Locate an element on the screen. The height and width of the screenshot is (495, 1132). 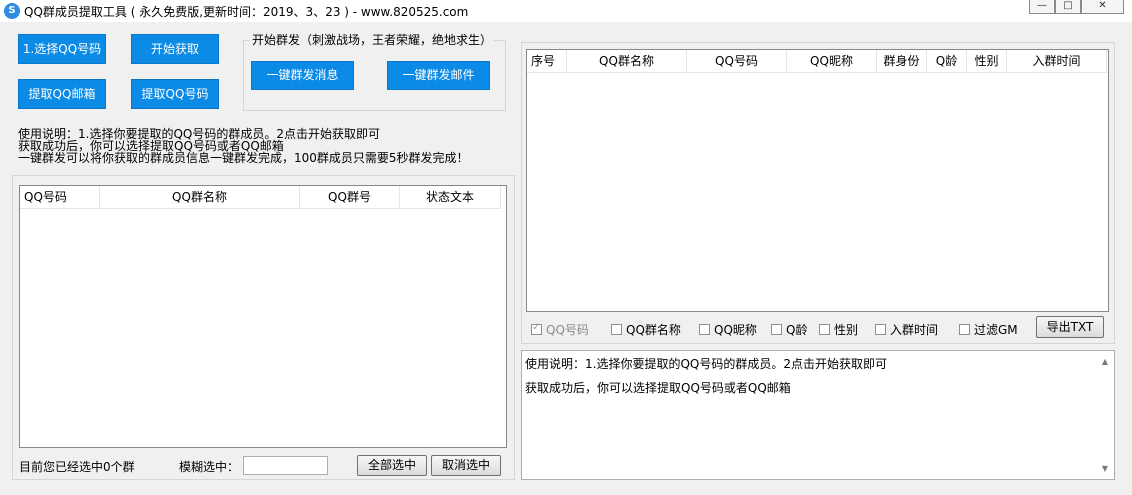
group-send-title: 开始群发（刺激战场，王者荣耀，绝地求生） is located at coordinates (372, 39).